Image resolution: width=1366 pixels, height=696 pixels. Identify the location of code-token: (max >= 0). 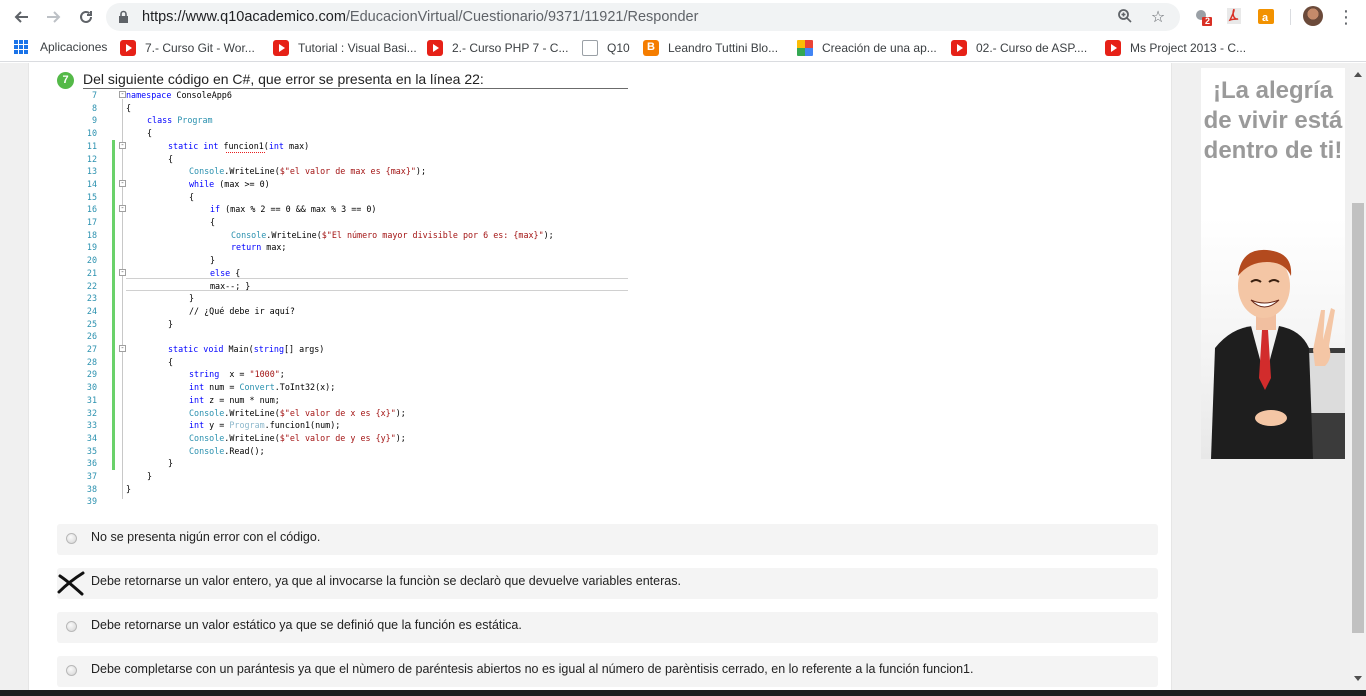
(242, 183).